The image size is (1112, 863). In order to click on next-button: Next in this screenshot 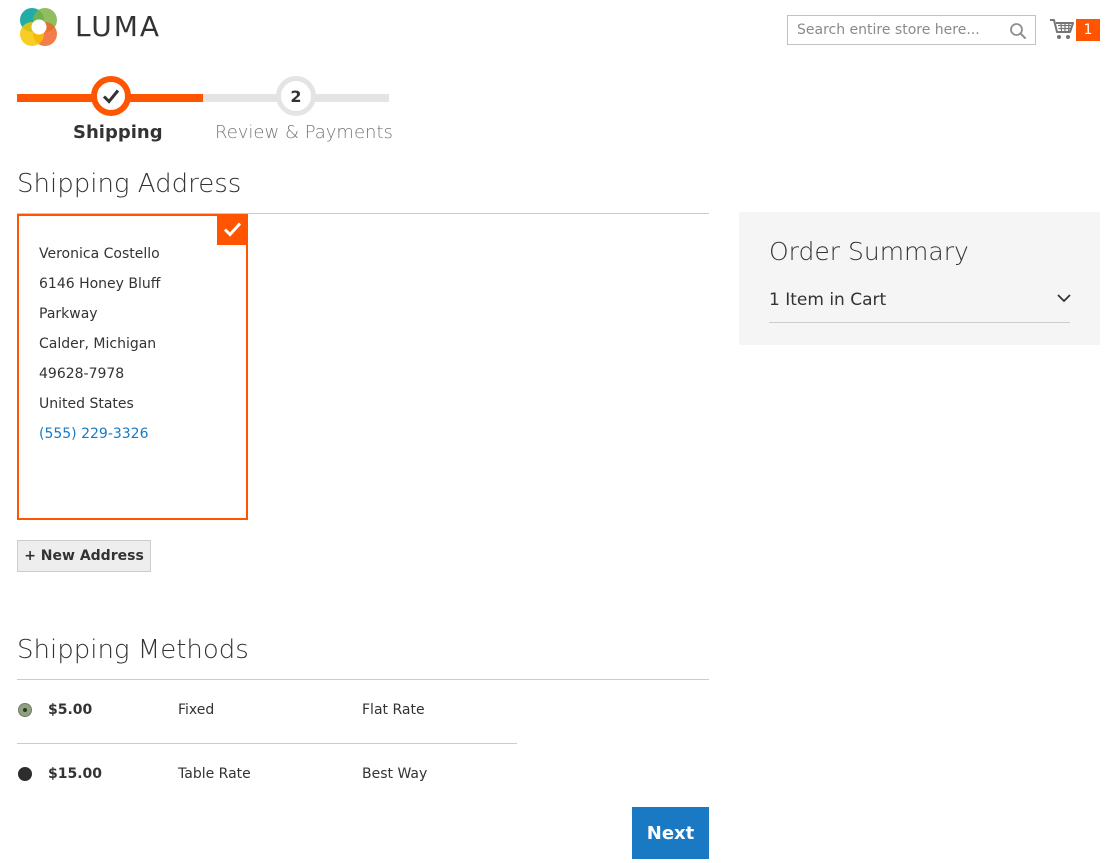, I will do `click(670, 833)`.